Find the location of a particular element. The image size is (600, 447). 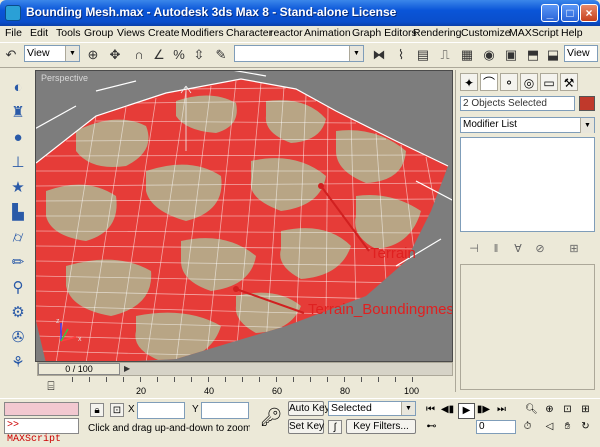

menu-animation: Animation is located at coordinates (327, 33).